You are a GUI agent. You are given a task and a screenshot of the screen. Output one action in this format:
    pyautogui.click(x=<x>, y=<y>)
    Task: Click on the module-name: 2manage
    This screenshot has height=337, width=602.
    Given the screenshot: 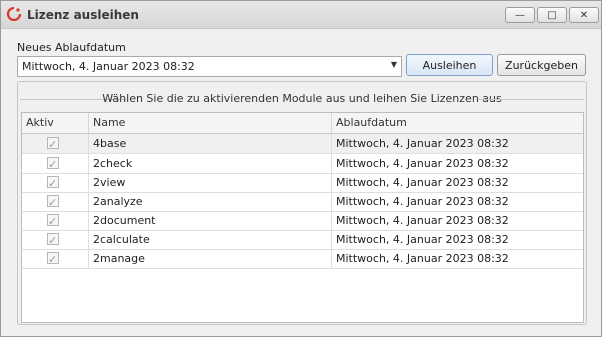 What is the action you would take?
    pyautogui.click(x=210, y=258)
    